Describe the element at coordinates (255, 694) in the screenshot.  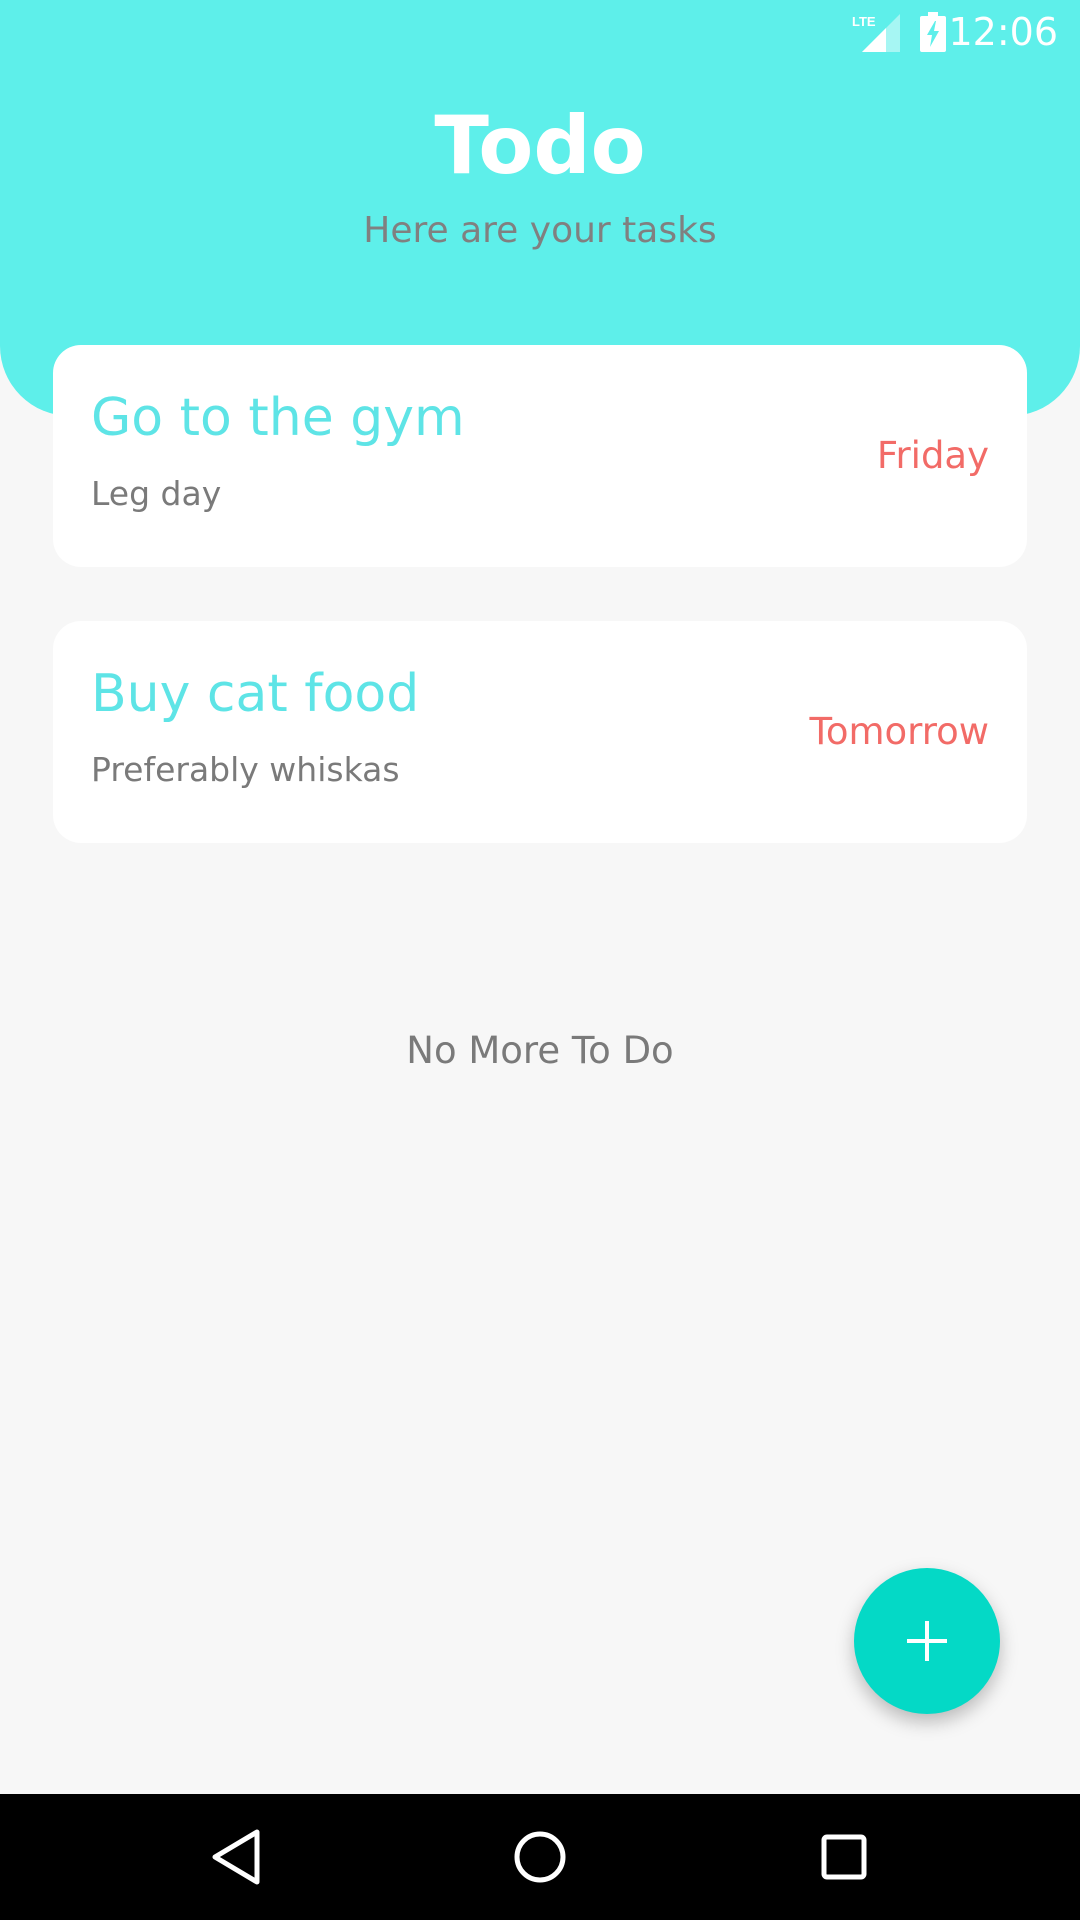
I see `task-title: Buy cat food` at that location.